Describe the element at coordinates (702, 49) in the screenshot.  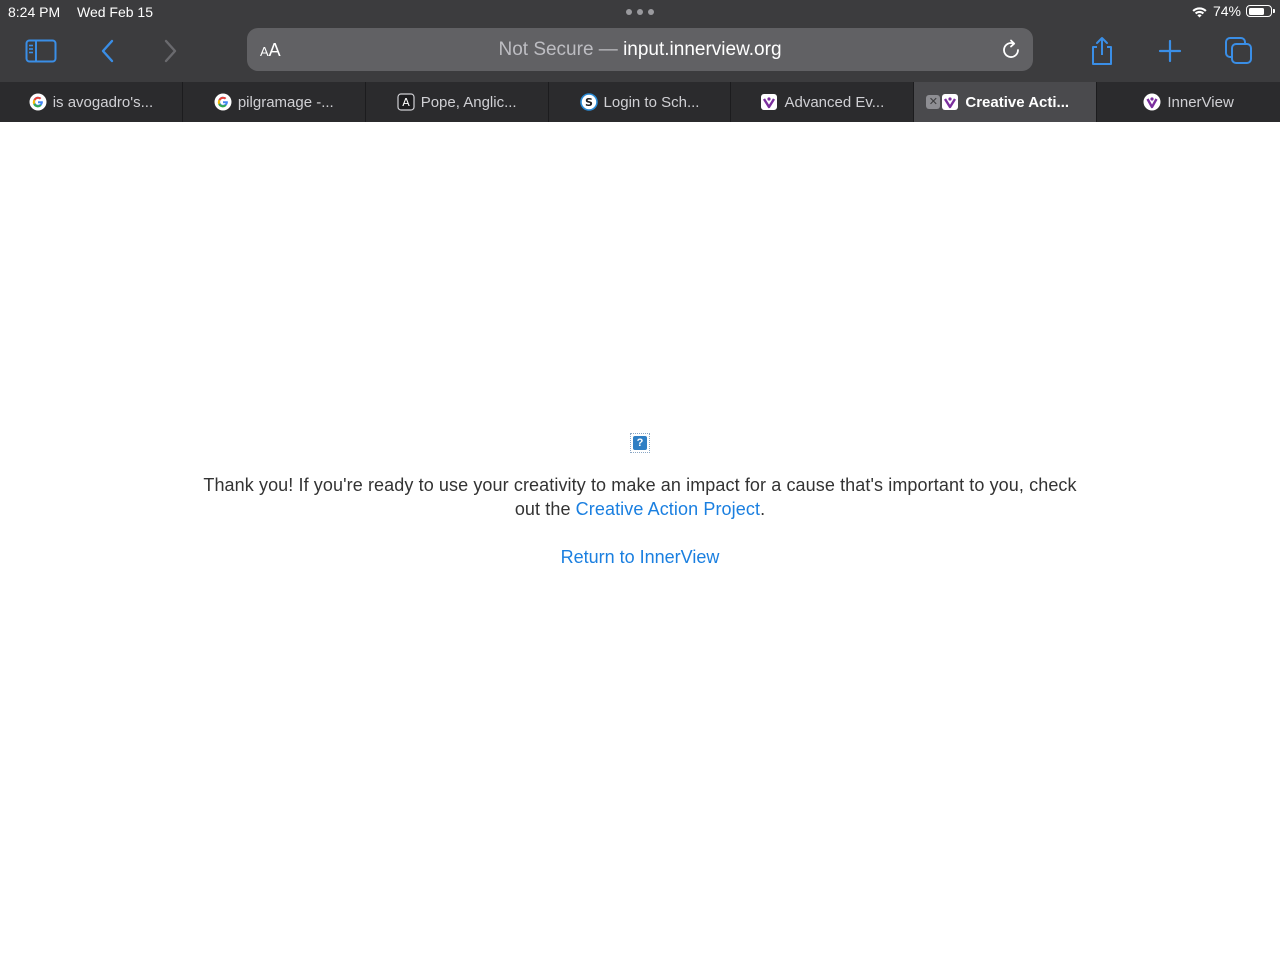
I see `url-domain: input.innerview.org` at that location.